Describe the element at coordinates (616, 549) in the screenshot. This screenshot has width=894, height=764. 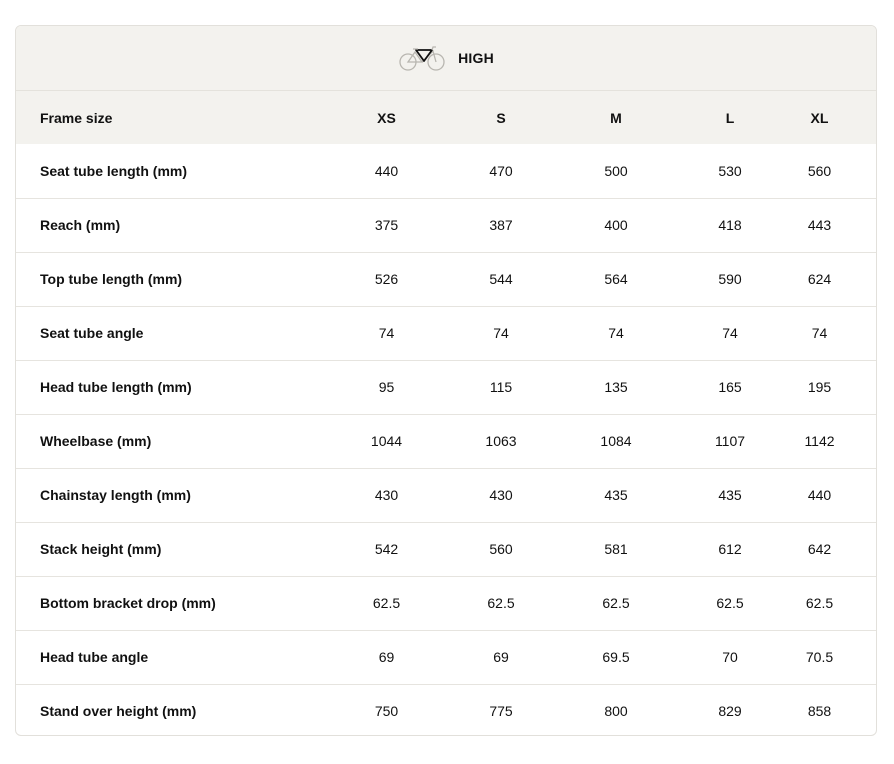
I see `cell-m: 581` at that location.